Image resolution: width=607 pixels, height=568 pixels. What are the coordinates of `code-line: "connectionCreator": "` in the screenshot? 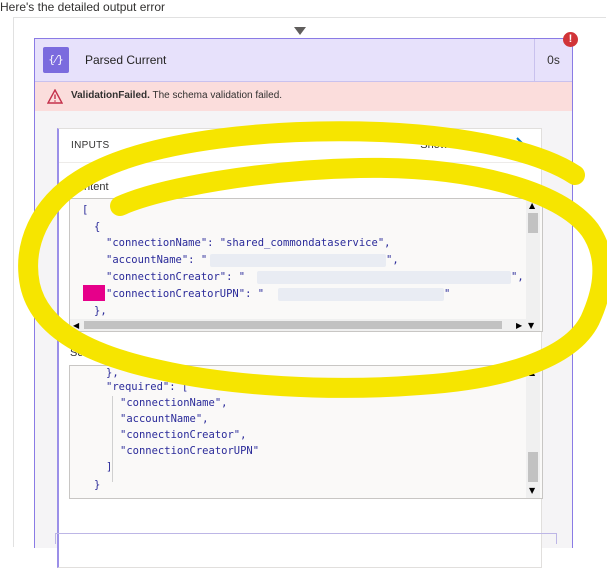 It's located at (176, 277).